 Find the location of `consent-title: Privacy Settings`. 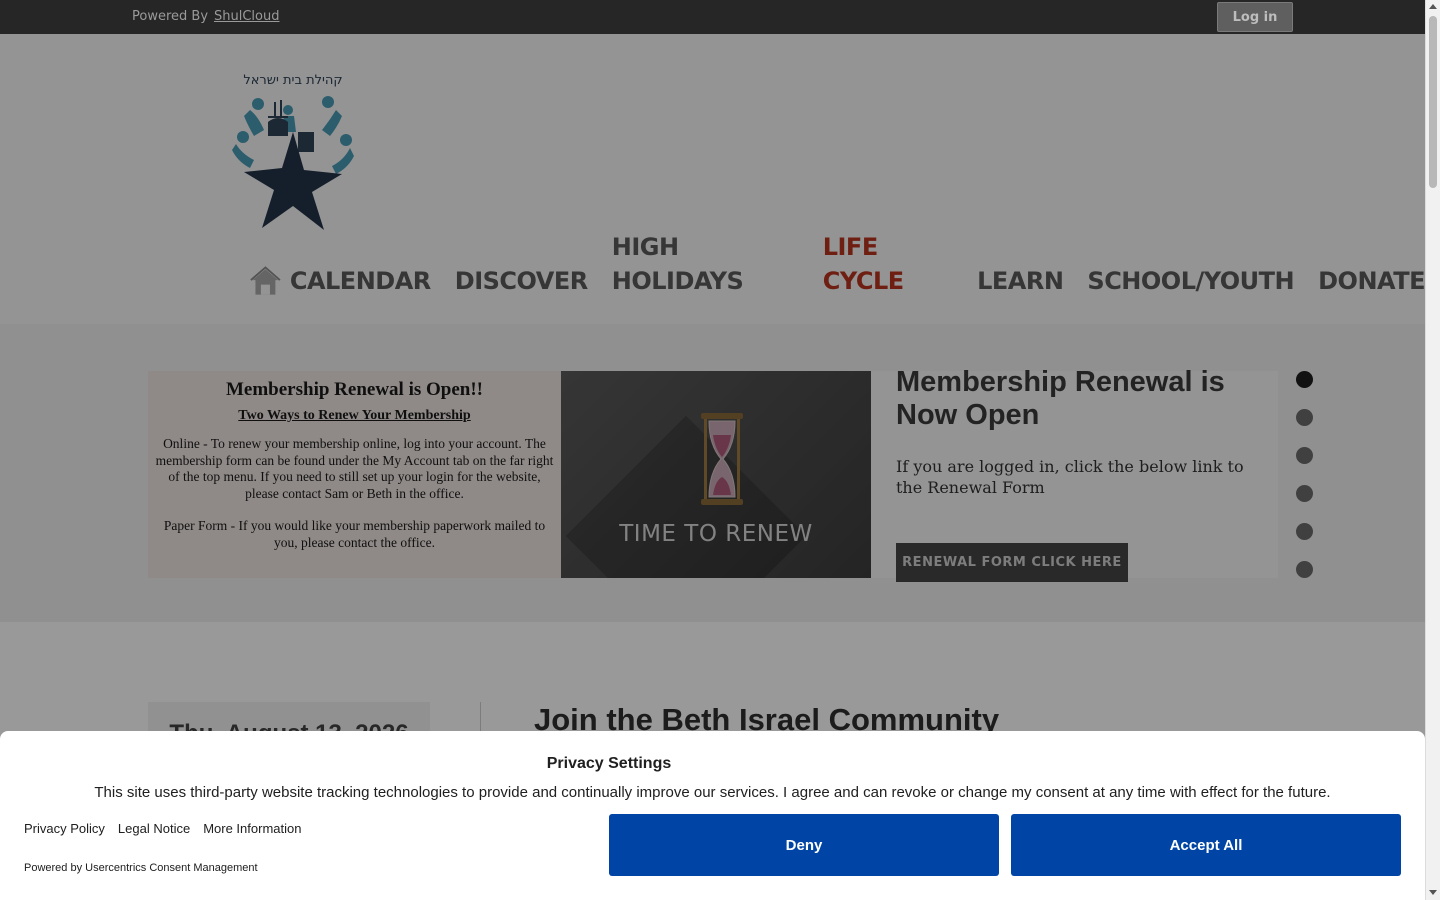

consent-title: Privacy Settings is located at coordinates (609, 763).